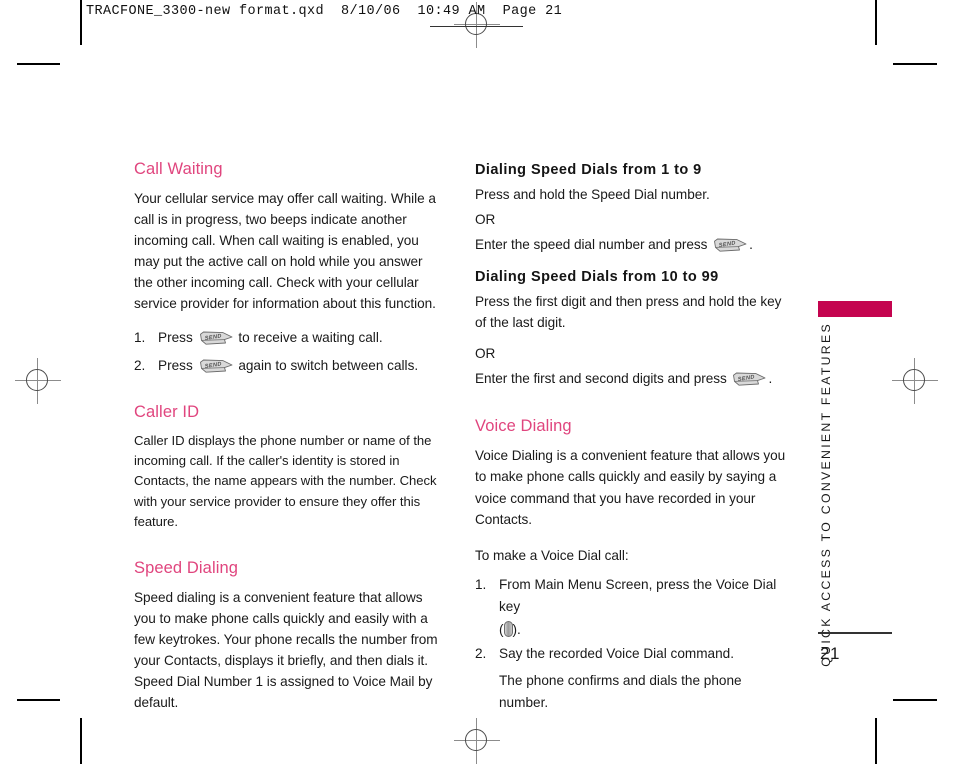  What do you see at coordinates (643, 630) in the screenshot?
I see `voice-dial-key-line: ().` at bounding box center [643, 630].